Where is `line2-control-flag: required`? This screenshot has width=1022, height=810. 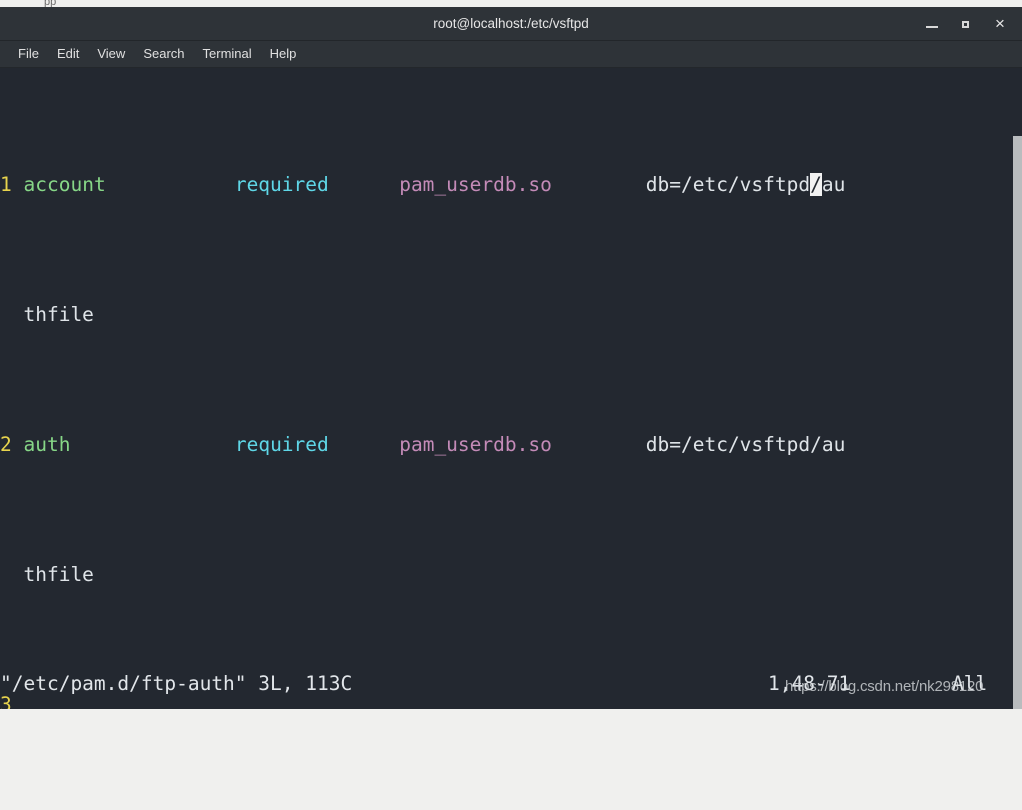
line2-control-flag: required is located at coordinates (281, 444).